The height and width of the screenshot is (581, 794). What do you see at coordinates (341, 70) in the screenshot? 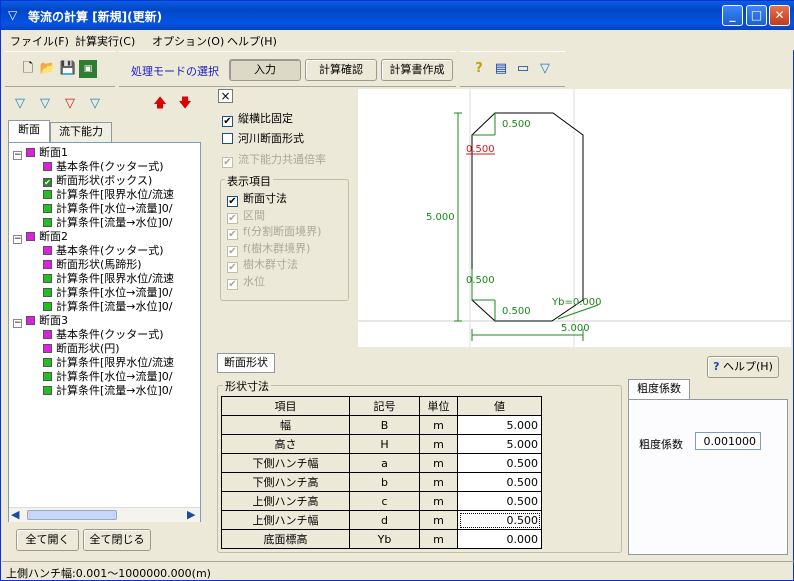
I see `confirm-mode-button: 計算確認` at bounding box center [341, 70].